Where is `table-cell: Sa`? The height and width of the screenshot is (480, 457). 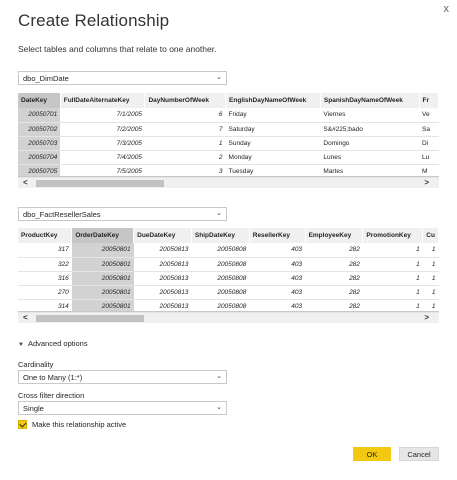 table-cell: Sa is located at coordinates (429, 129).